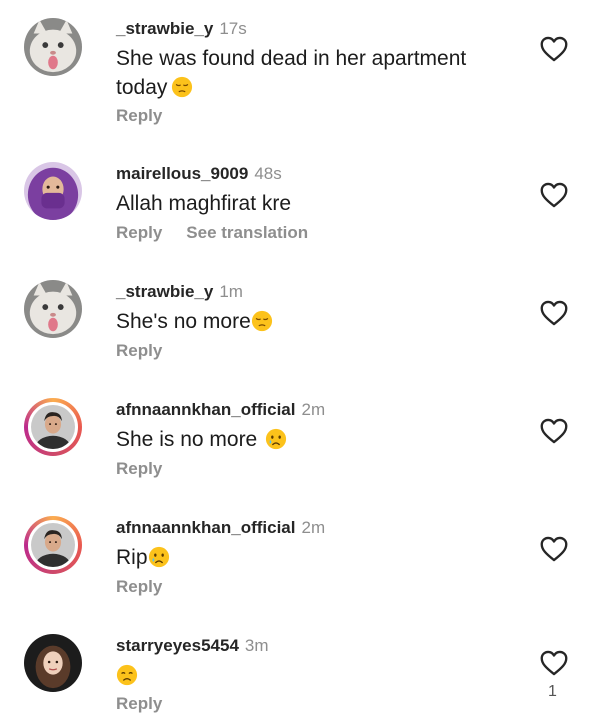  Describe the element at coordinates (183, 321) in the screenshot. I see `comment-text-line: She's no more` at that location.